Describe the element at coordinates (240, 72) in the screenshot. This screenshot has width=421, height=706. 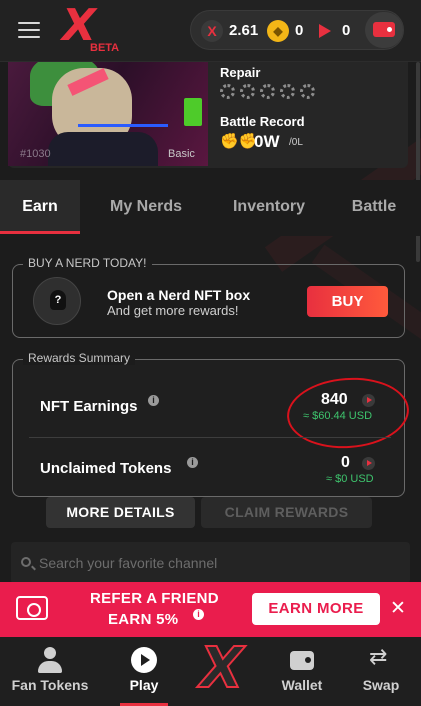
I see `repair-label: Repair` at that location.